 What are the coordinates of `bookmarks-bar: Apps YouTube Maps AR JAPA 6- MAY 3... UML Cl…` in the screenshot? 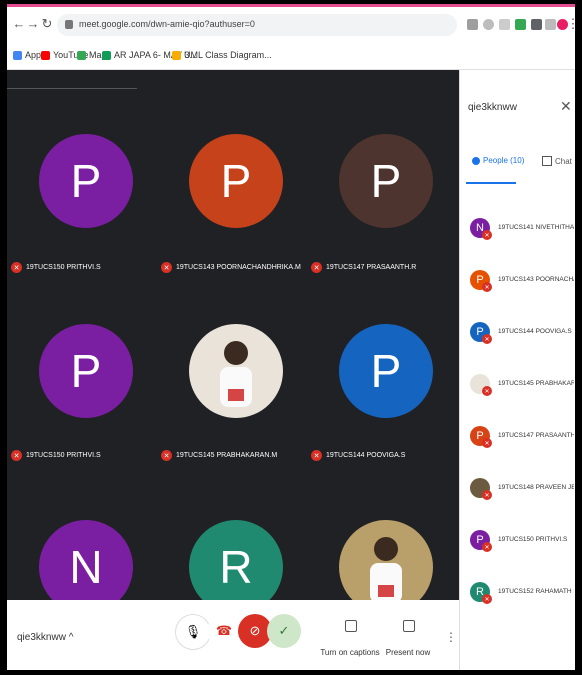 It's located at (291, 56).